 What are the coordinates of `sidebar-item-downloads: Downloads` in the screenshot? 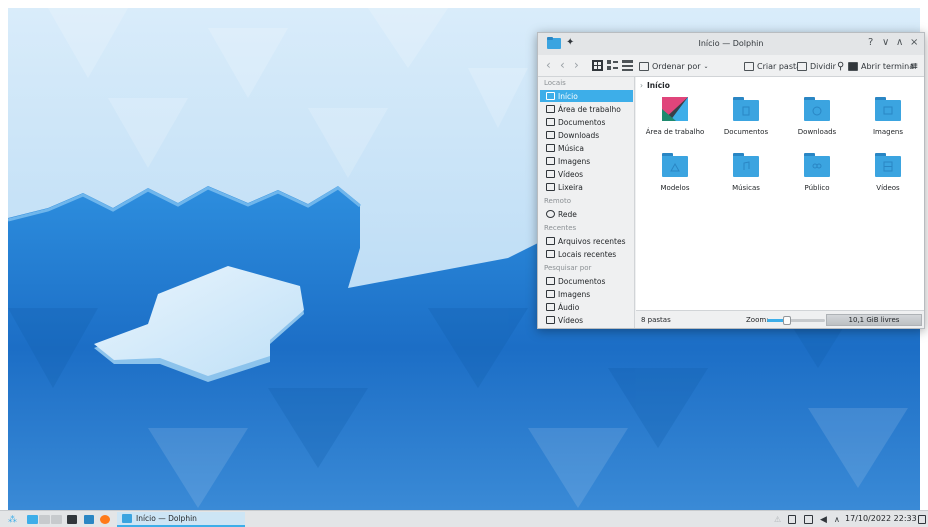 It's located at (586, 135).